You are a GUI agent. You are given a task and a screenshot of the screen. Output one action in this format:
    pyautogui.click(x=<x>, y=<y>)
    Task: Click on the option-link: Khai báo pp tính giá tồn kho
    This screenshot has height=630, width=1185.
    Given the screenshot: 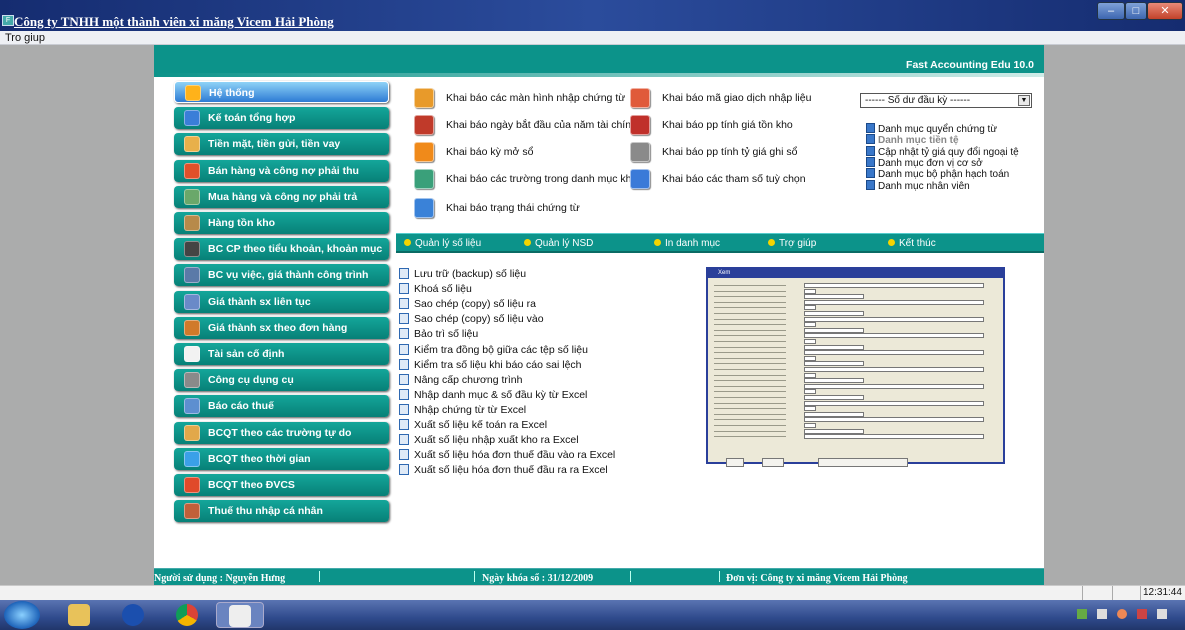 What is the action you would take?
    pyautogui.click(x=727, y=125)
    